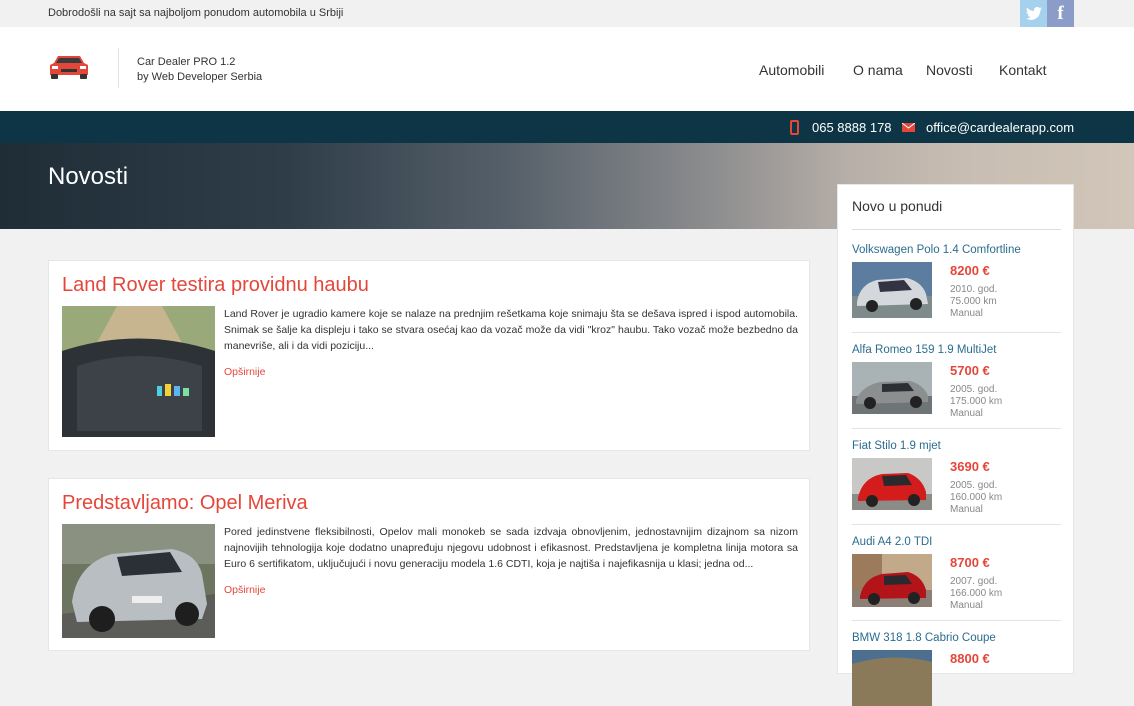 This screenshot has width=1134, height=706. Describe the element at coordinates (970, 658) in the screenshot. I see `car-price: 8800 €` at that location.